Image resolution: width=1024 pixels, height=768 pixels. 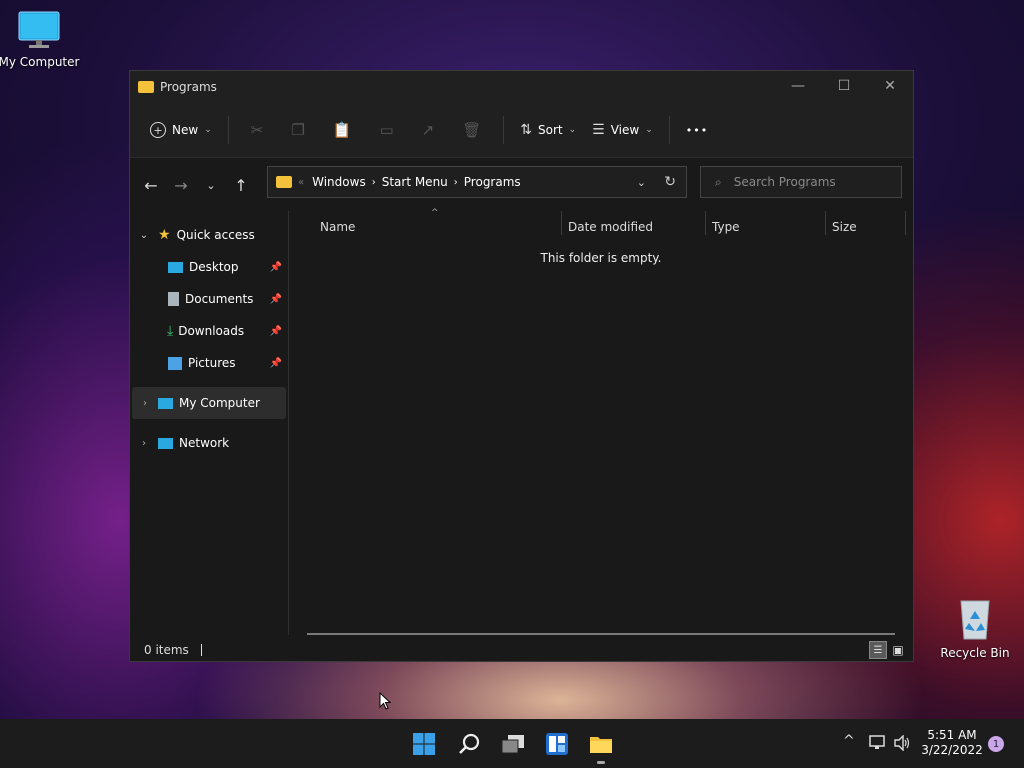 I want to click on column-header-size: Size, so click(x=844, y=227).